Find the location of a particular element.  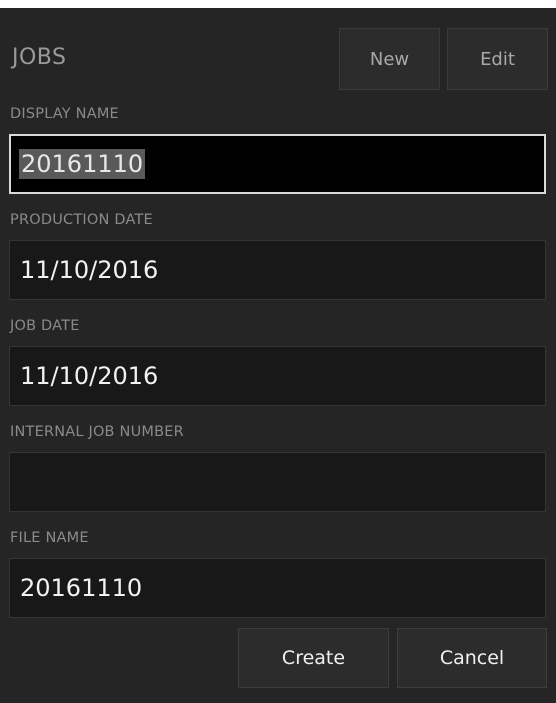

job-date-value: 11/10/2016 is located at coordinates (89, 376).